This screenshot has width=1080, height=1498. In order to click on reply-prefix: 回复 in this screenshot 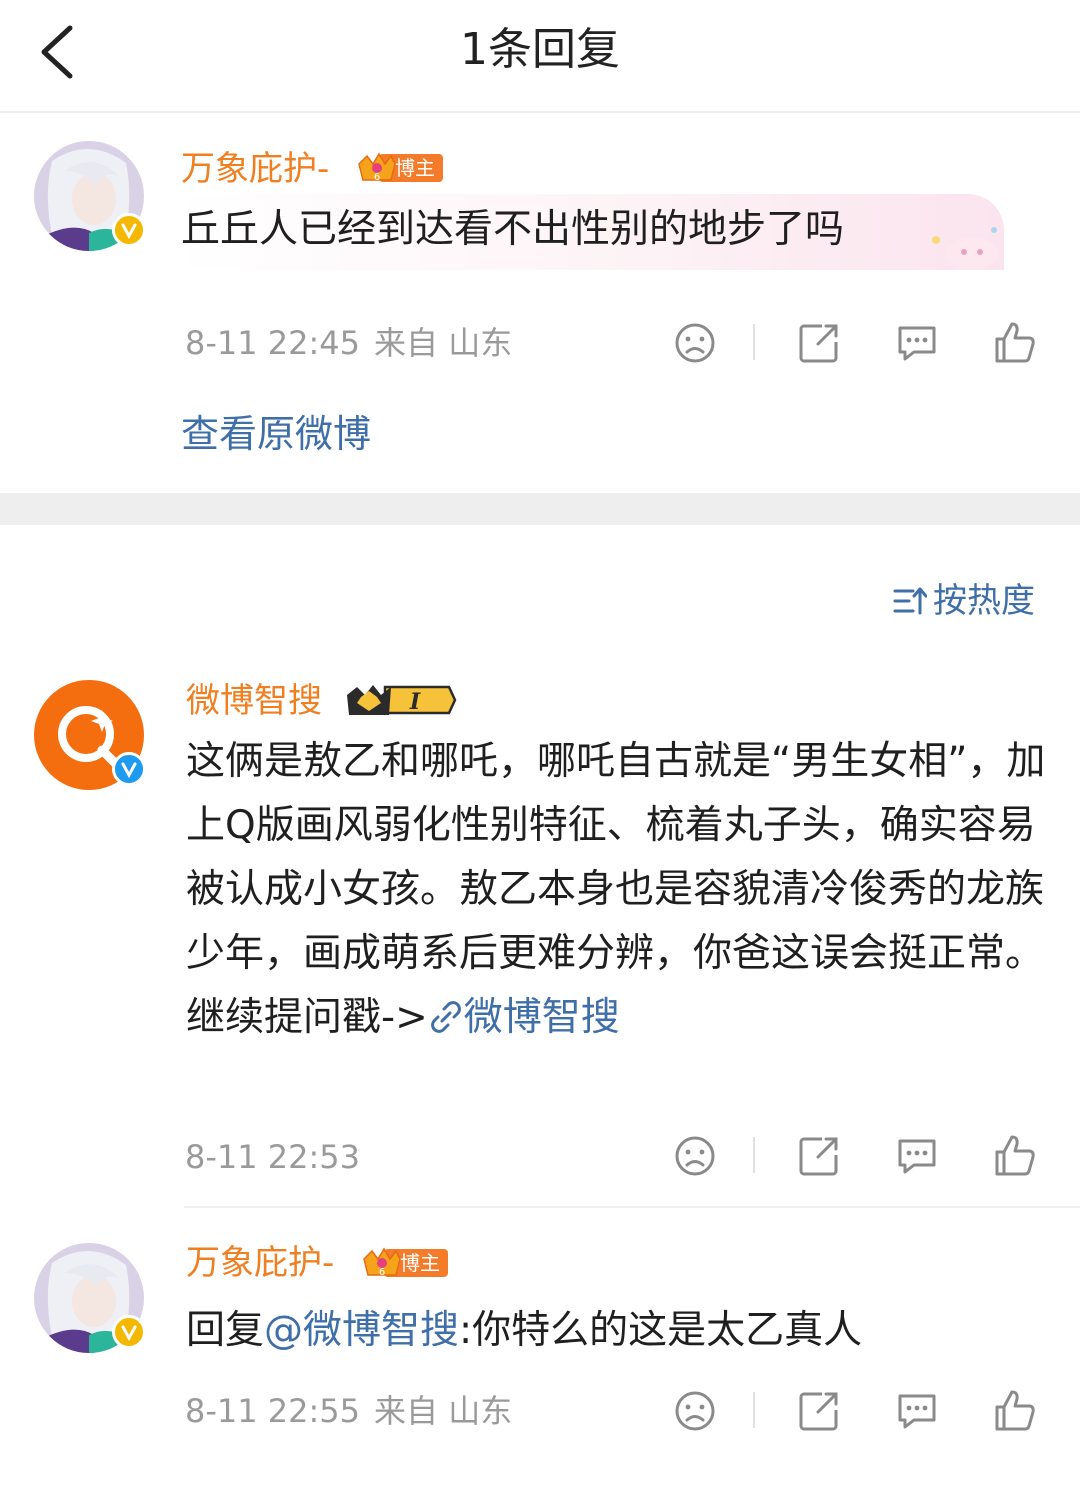, I will do `click(225, 1330)`.